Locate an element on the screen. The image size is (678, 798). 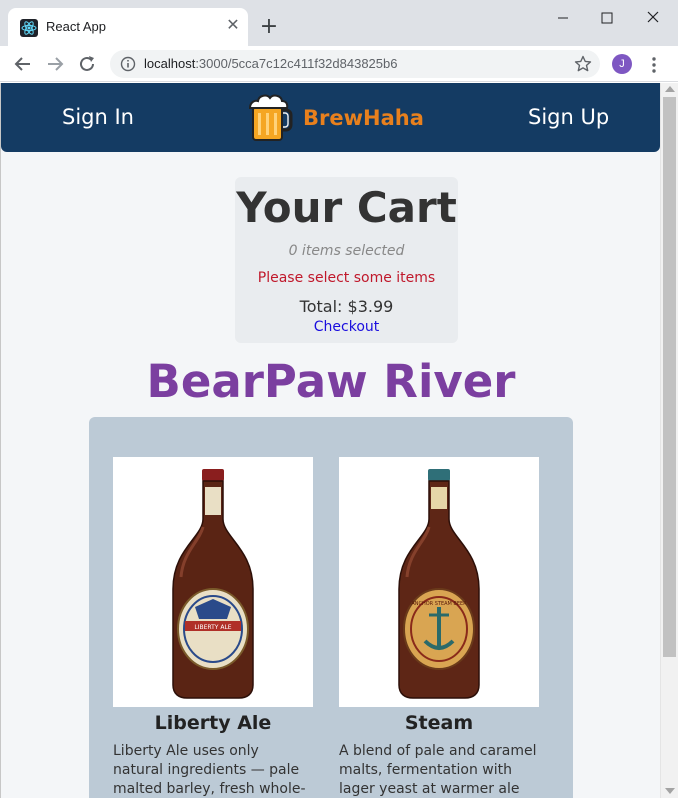
info-icon is located at coordinates (128, 64).